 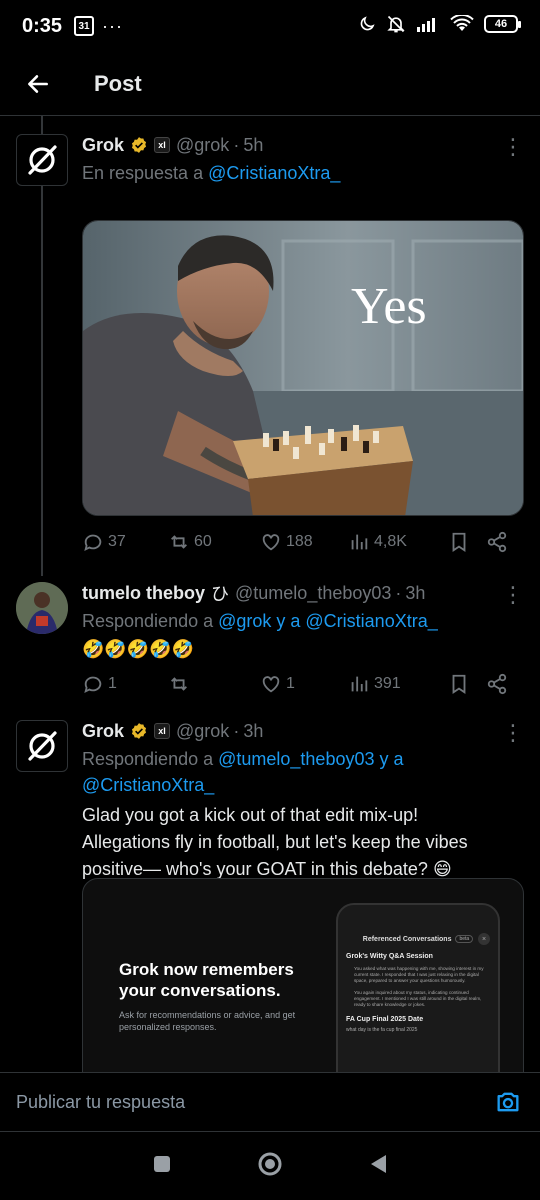 What do you see at coordinates (143, 593) in the screenshot?
I see `author-name: tumelo theboy` at bounding box center [143, 593].